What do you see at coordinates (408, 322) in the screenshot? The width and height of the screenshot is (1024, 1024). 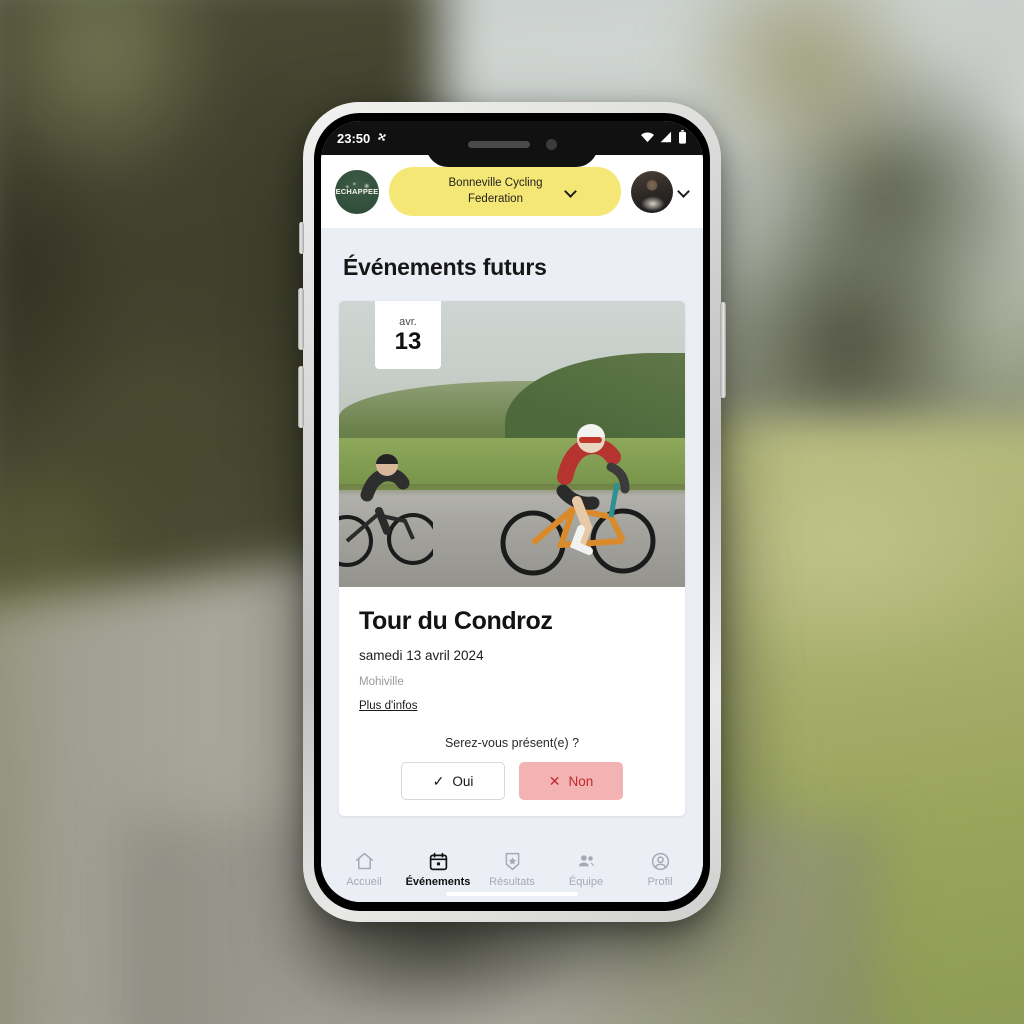 I see `event-date-month: avr.` at bounding box center [408, 322].